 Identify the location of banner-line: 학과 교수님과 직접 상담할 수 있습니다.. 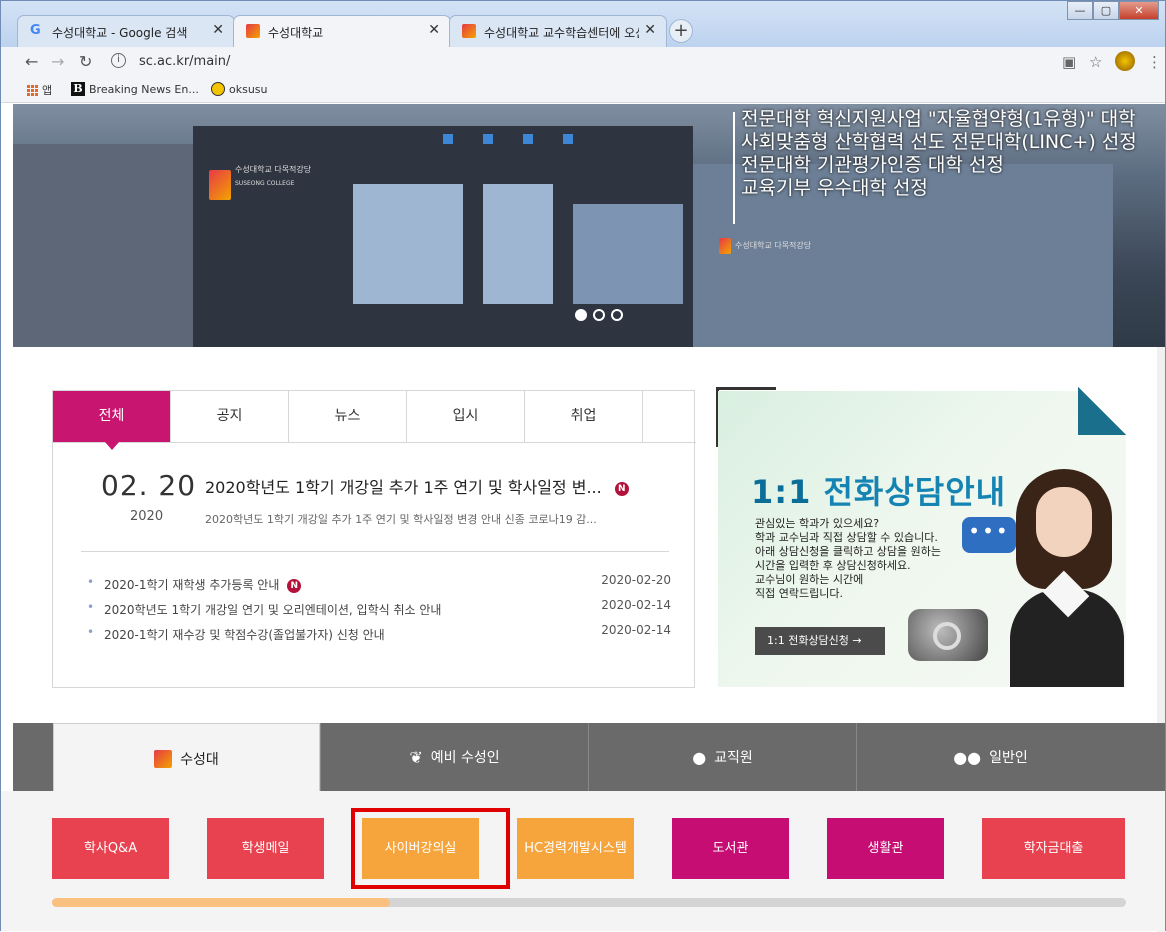
(846, 537).